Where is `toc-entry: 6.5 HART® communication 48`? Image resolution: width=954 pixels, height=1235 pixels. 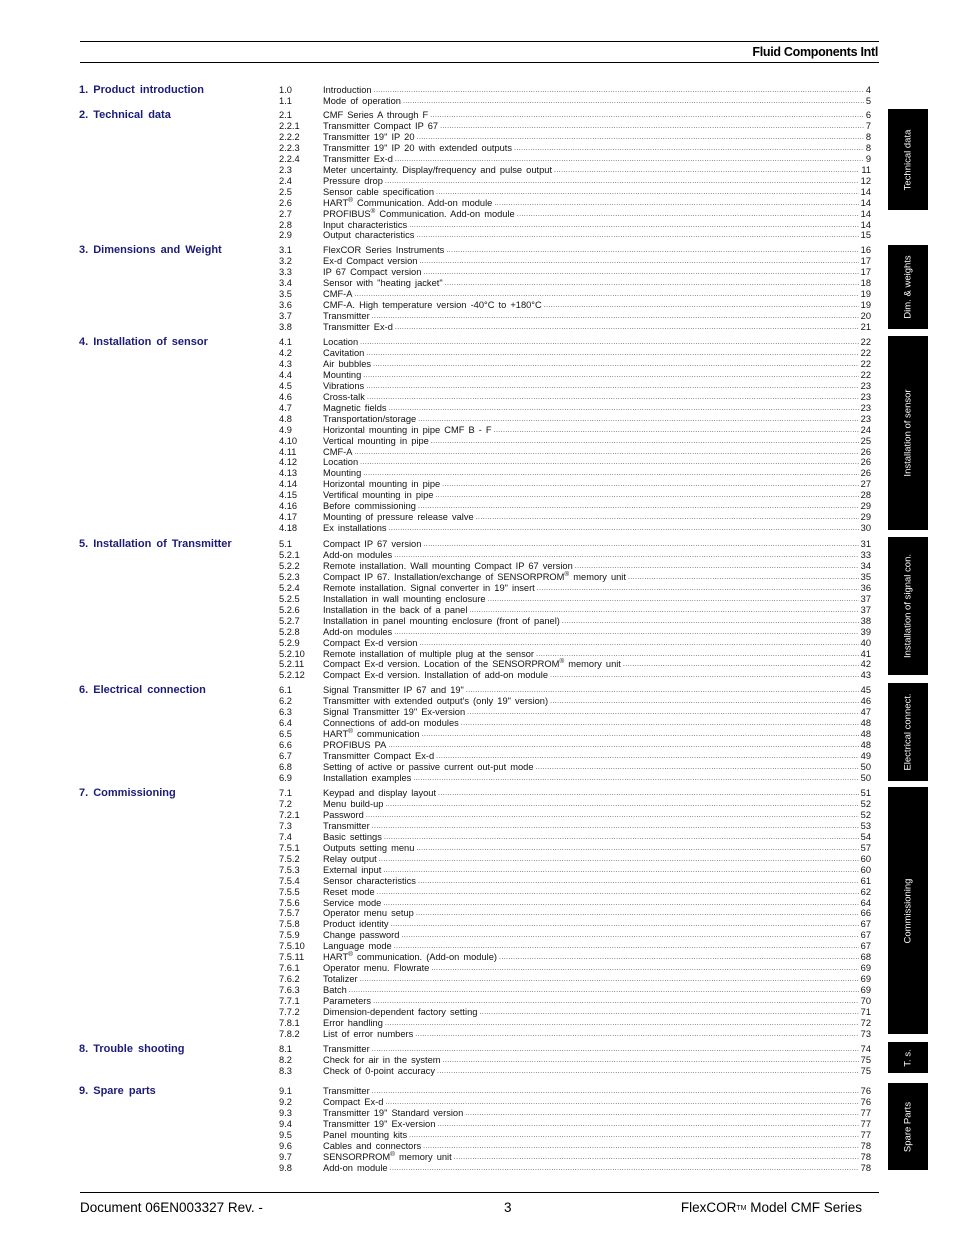 toc-entry: 6.5 HART® communication 48 is located at coordinates (575, 734).